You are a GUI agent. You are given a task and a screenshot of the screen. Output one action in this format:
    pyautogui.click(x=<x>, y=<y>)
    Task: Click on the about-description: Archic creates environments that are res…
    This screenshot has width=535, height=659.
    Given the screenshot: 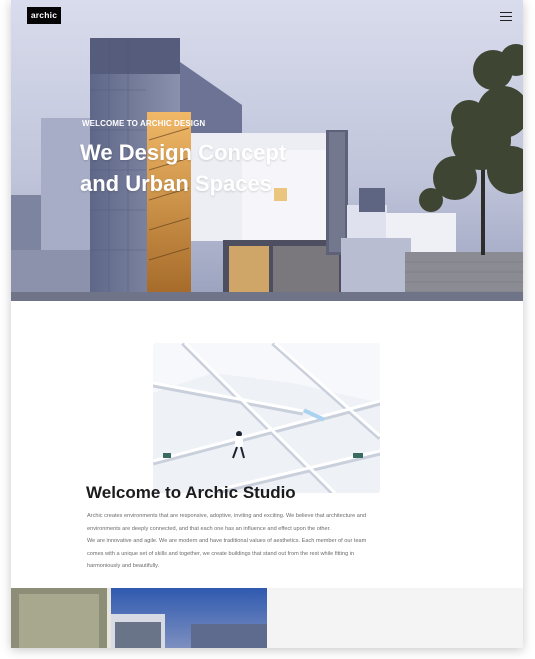 What is the action you would take?
    pyautogui.click(x=235, y=541)
    